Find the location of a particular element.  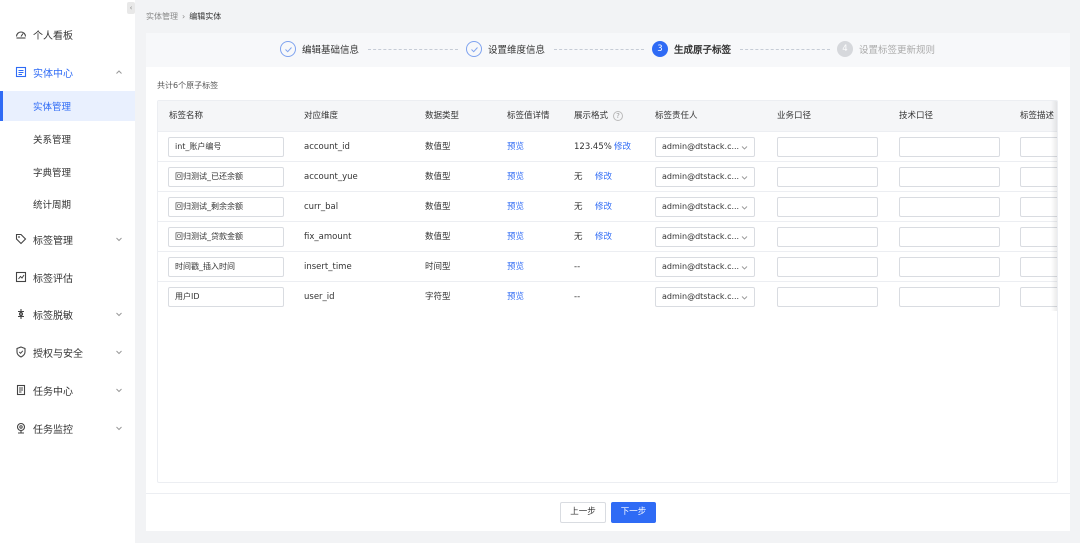

nav-item-dashboard: 个人看板 is located at coordinates (67, 34).